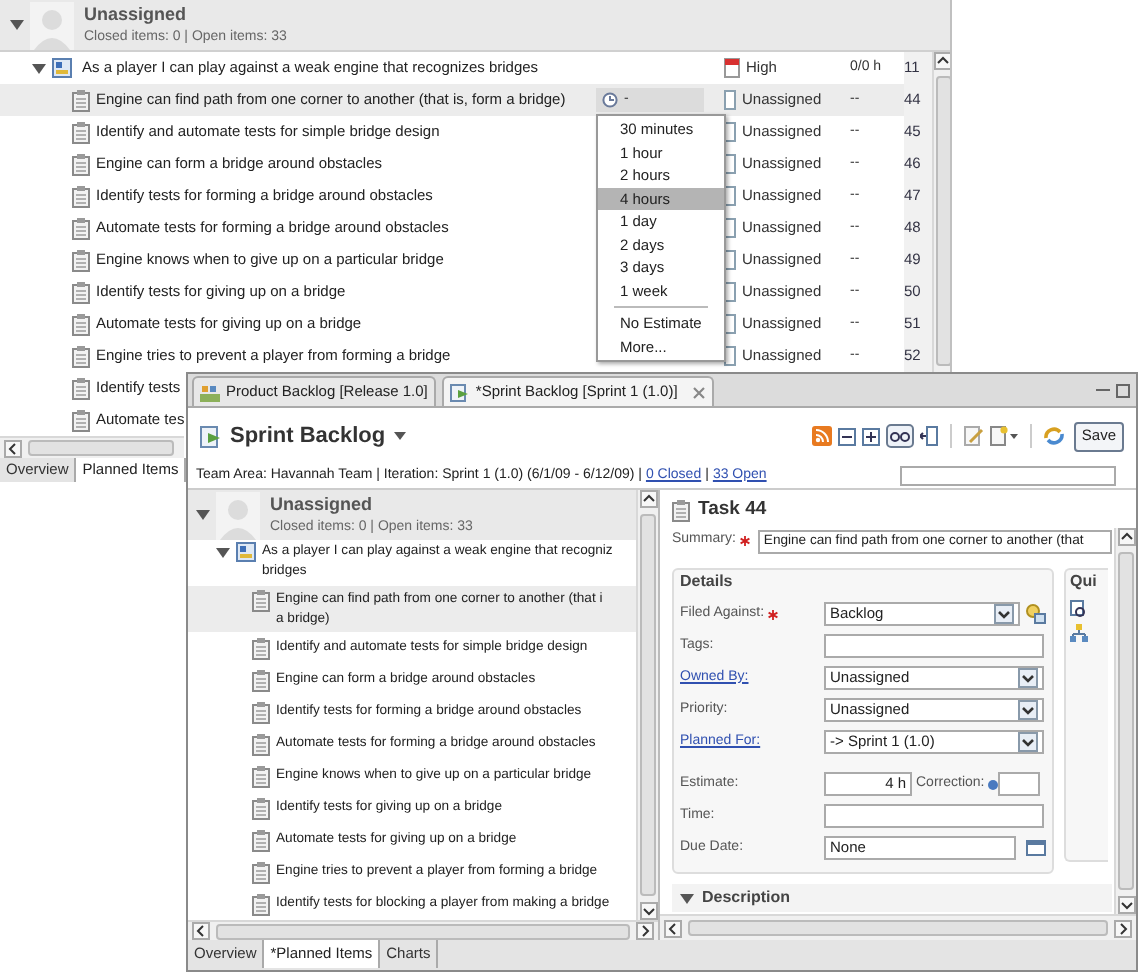 The height and width of the screenshot is (972, 1144). Describe the element at coordinates (732, 68) in the screenshot. I see `priority-flag-icon` at that location.